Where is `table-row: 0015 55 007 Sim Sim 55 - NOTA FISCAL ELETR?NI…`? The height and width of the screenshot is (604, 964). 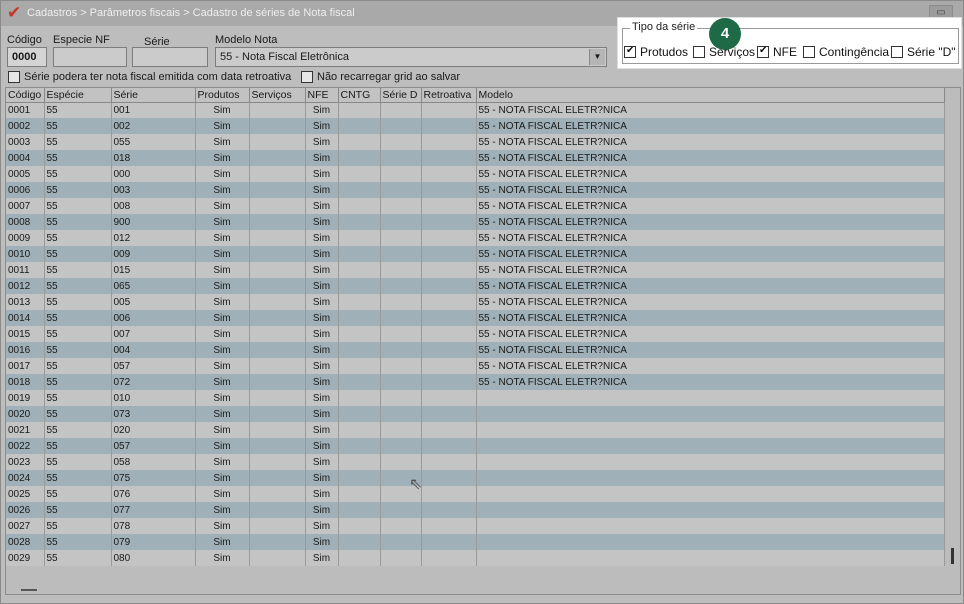 table-row: 0015 55 007 Sim Sim 55 - NOTA FISCAL ELETR?NI… is located at coordinates (475, 334).